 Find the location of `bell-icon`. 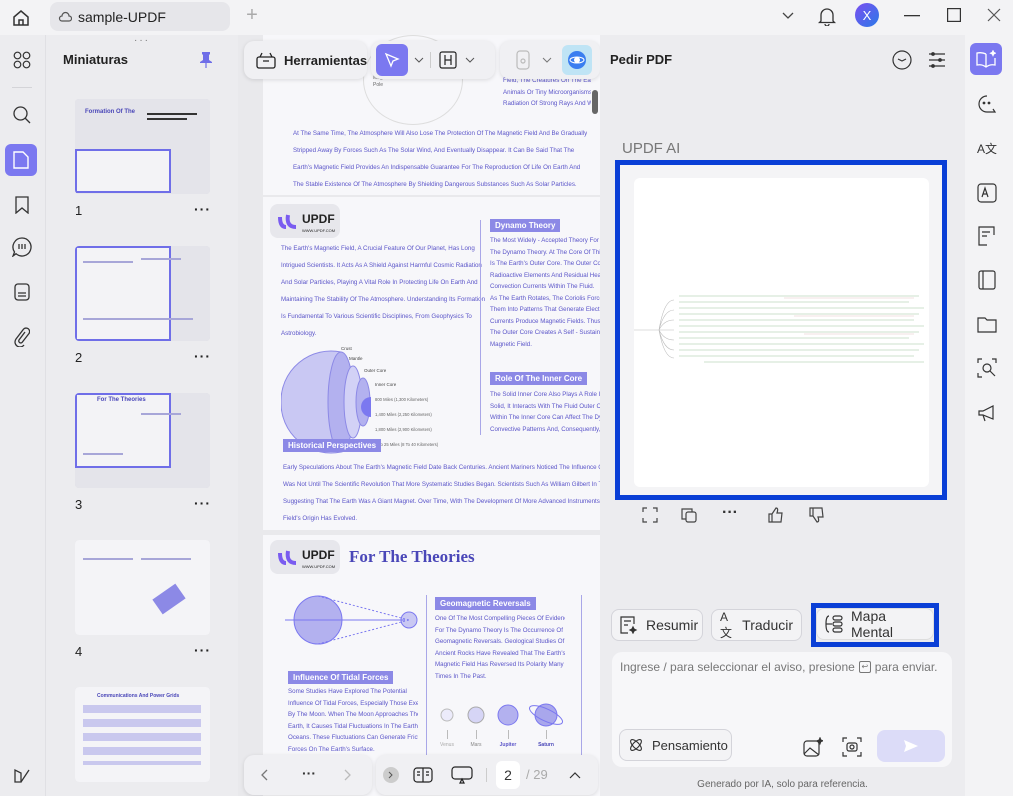

bell-icon is located at coordinates (827, 16).